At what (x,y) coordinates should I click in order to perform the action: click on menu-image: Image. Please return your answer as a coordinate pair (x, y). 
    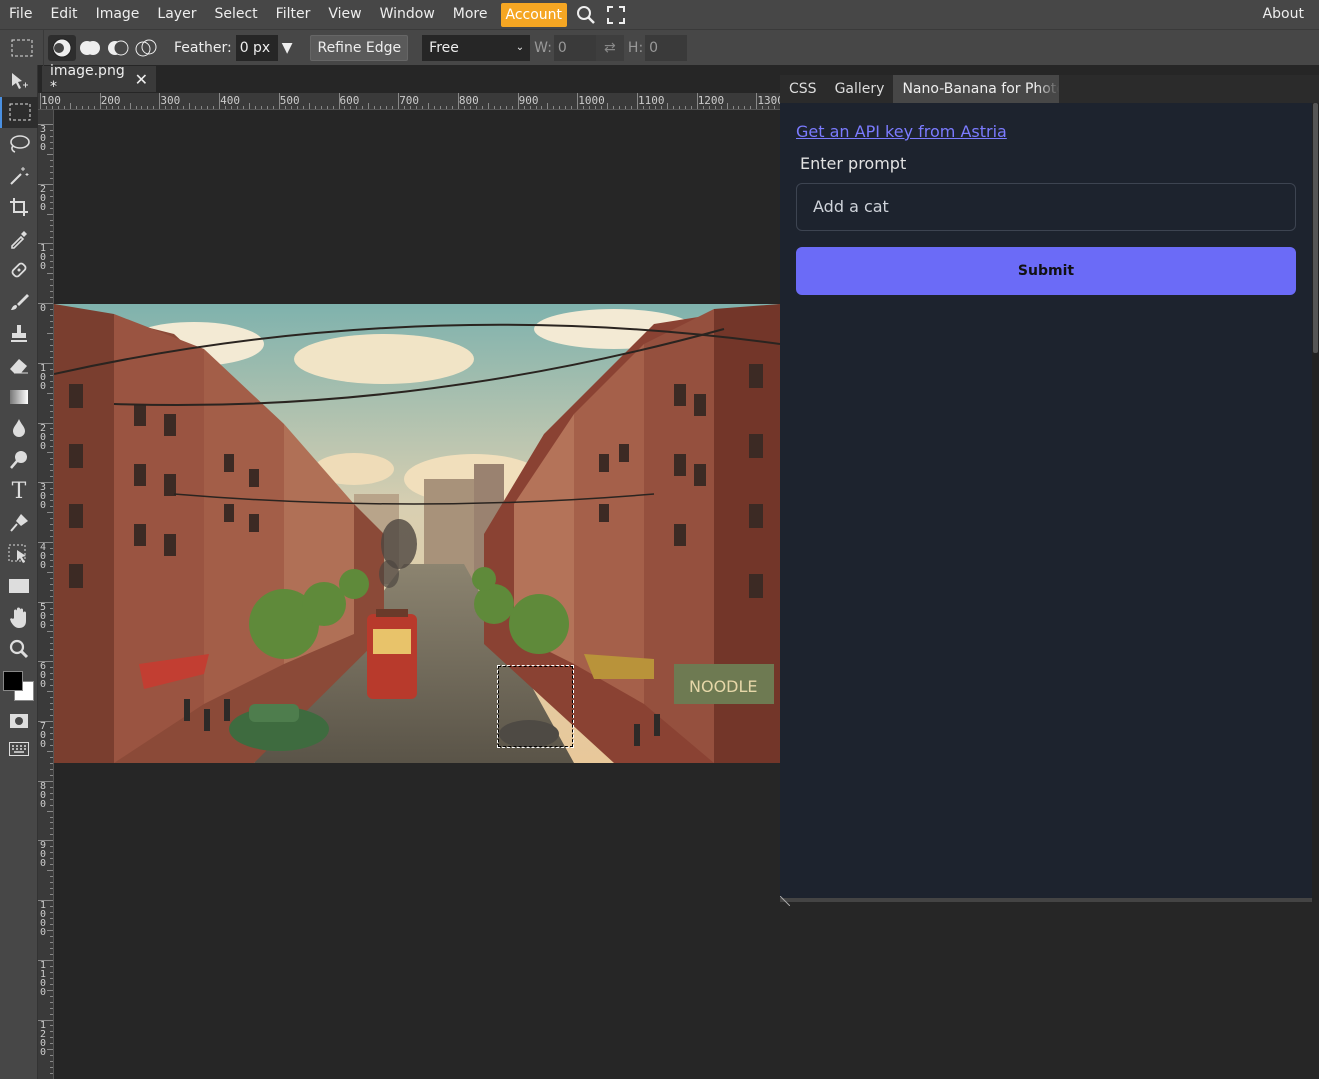
    Looking at the image, I should click on (118, 14).